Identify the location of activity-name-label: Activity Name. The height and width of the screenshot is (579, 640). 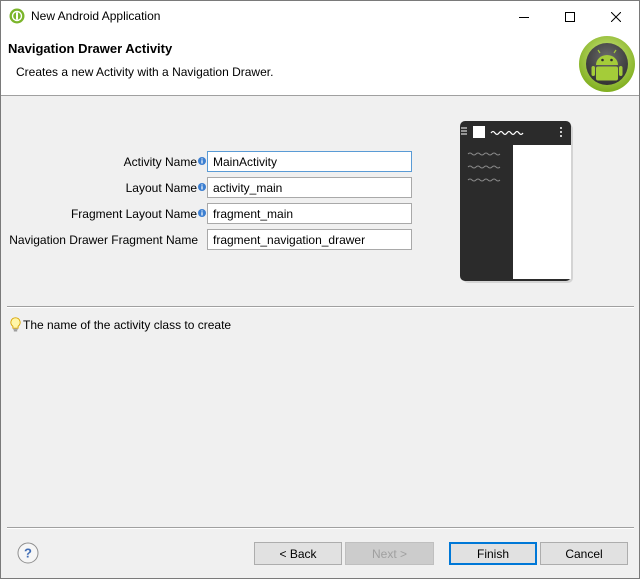
(160, 162).